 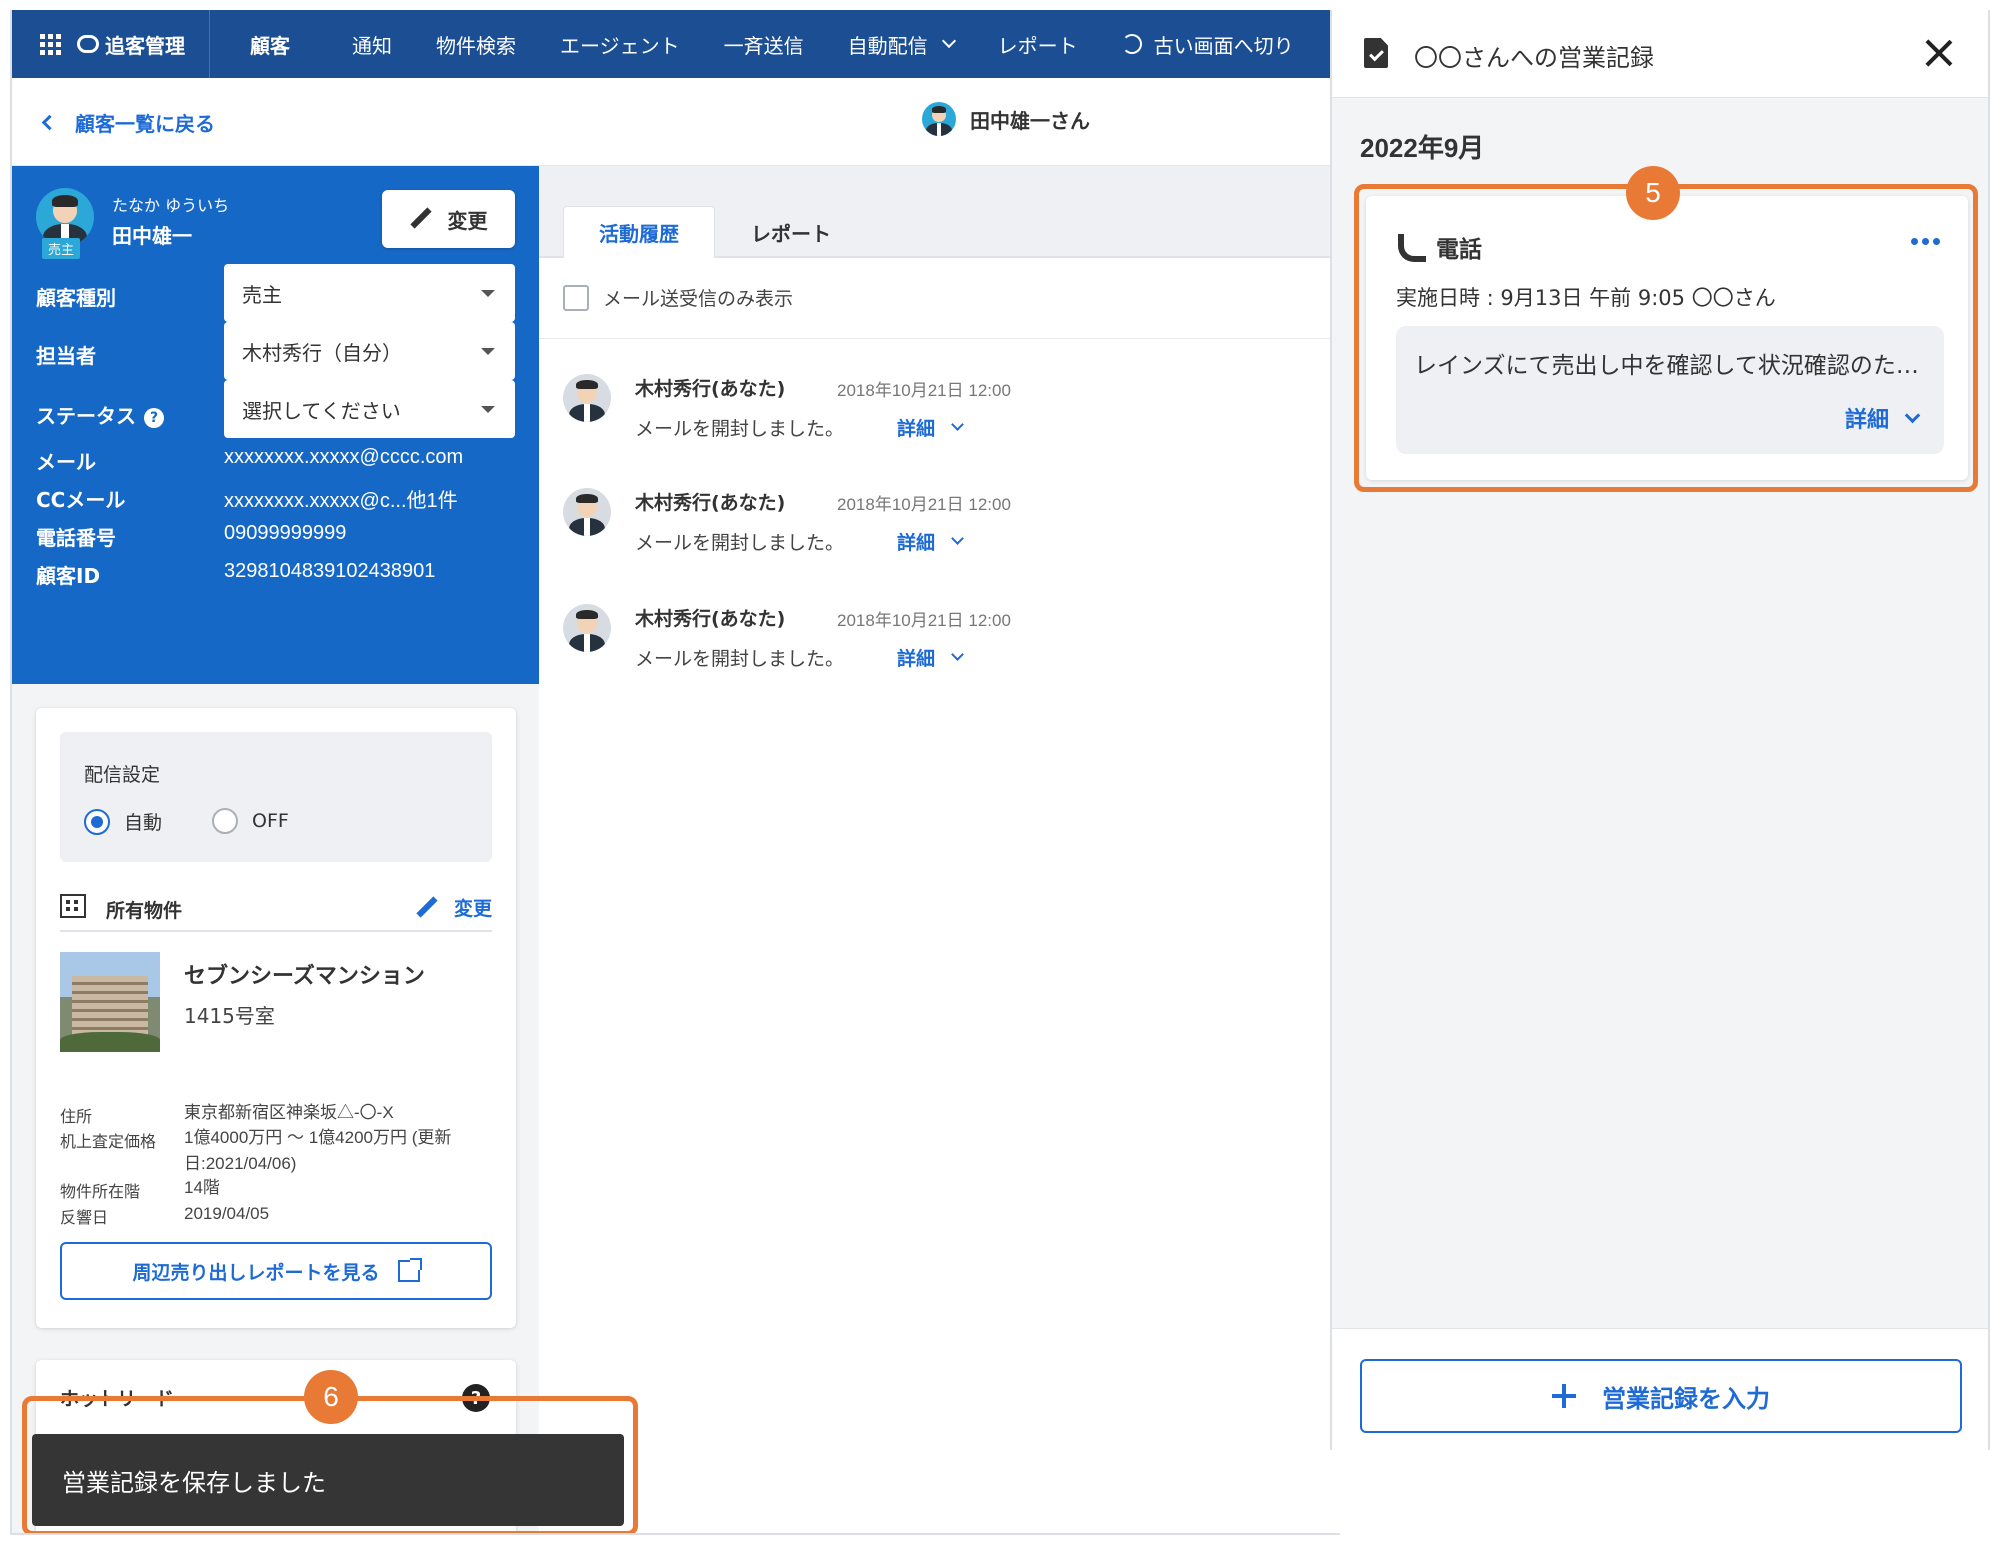 I want to click on address-value: 東京都新宿区神楽坂△-〇-X, so click(x=289, y=1112).